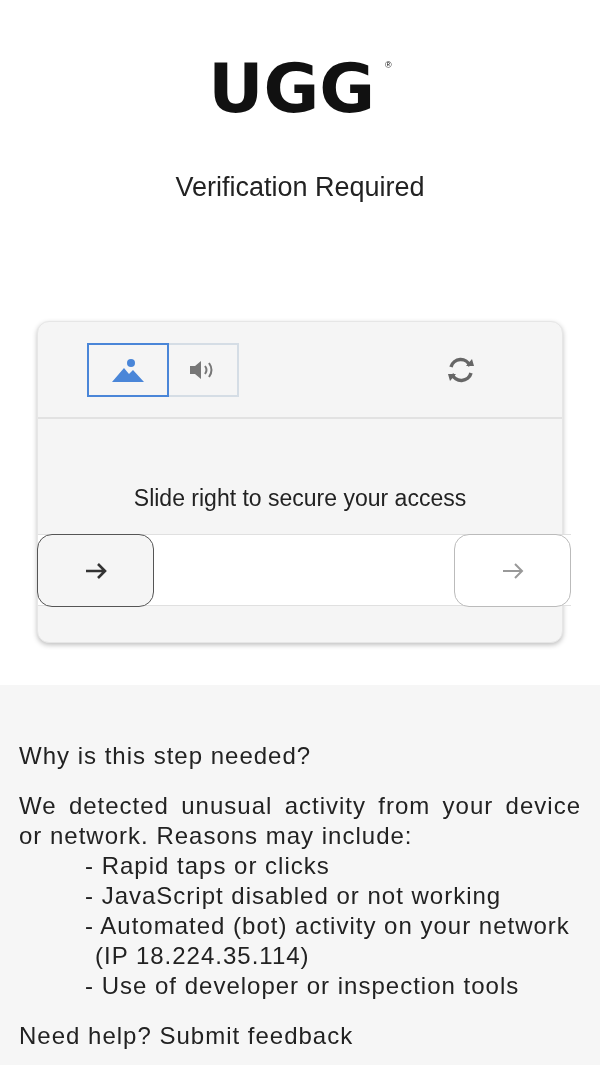  Describe the element at coordinates (300, 498) in the screenshot. I see `slide-instruction: Slide right to secure your access` at that location.